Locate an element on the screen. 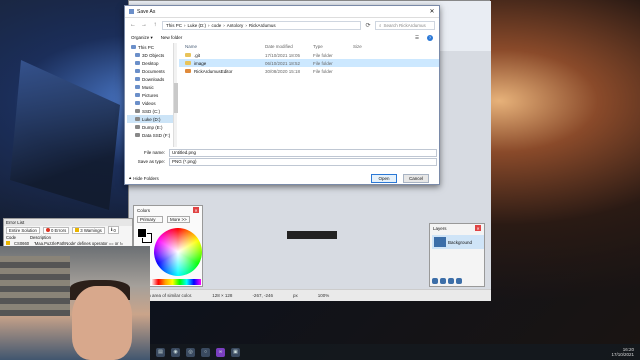 This screenshot has width=640, height=360. layer-name: Background is located at coordinates (460, 242).